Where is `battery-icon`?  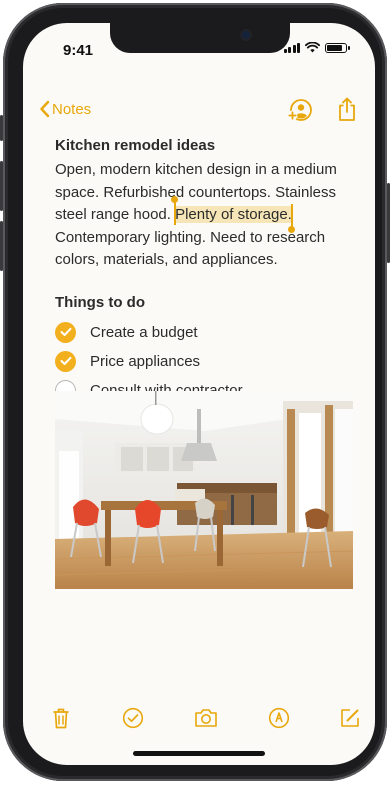
battery-icon is located at coordinates (337, 47).